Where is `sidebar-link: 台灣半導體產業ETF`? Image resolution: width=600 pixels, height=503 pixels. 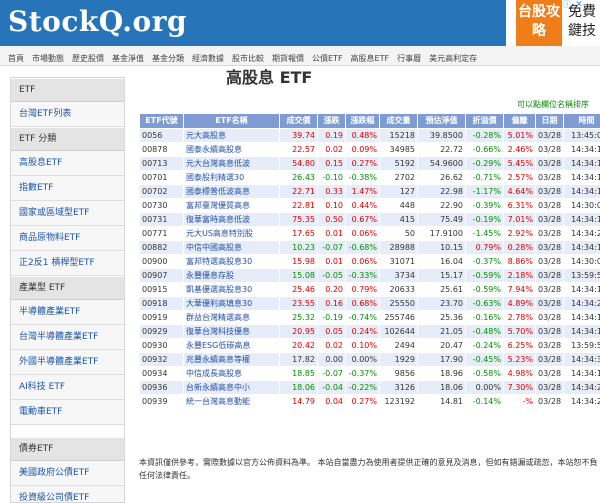 sidebar-link: 台灣半導體產業ETF is located at coordinates (67, 337).